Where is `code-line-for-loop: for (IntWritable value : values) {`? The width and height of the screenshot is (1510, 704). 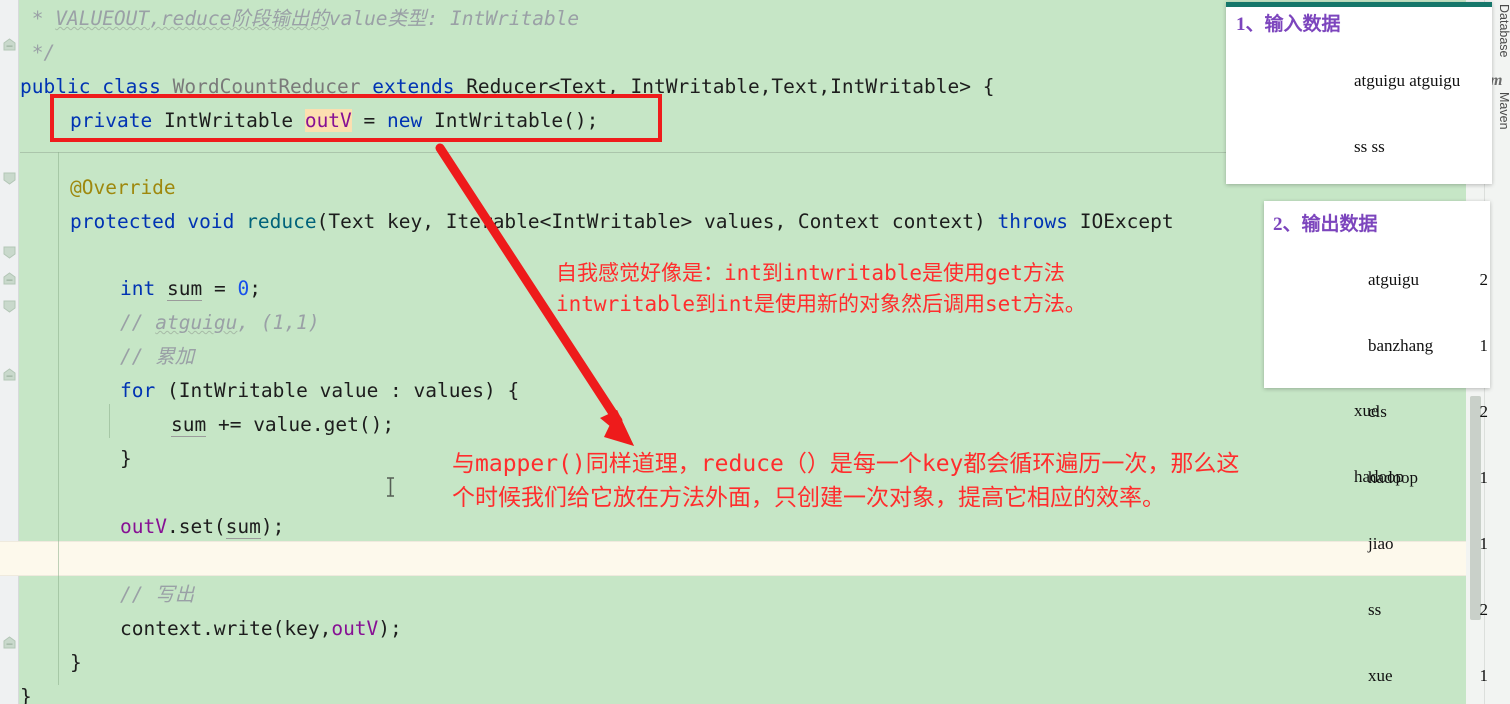 code-line-for-loop: for (IntWritable value : values) { is located at coordinates (320, 390).